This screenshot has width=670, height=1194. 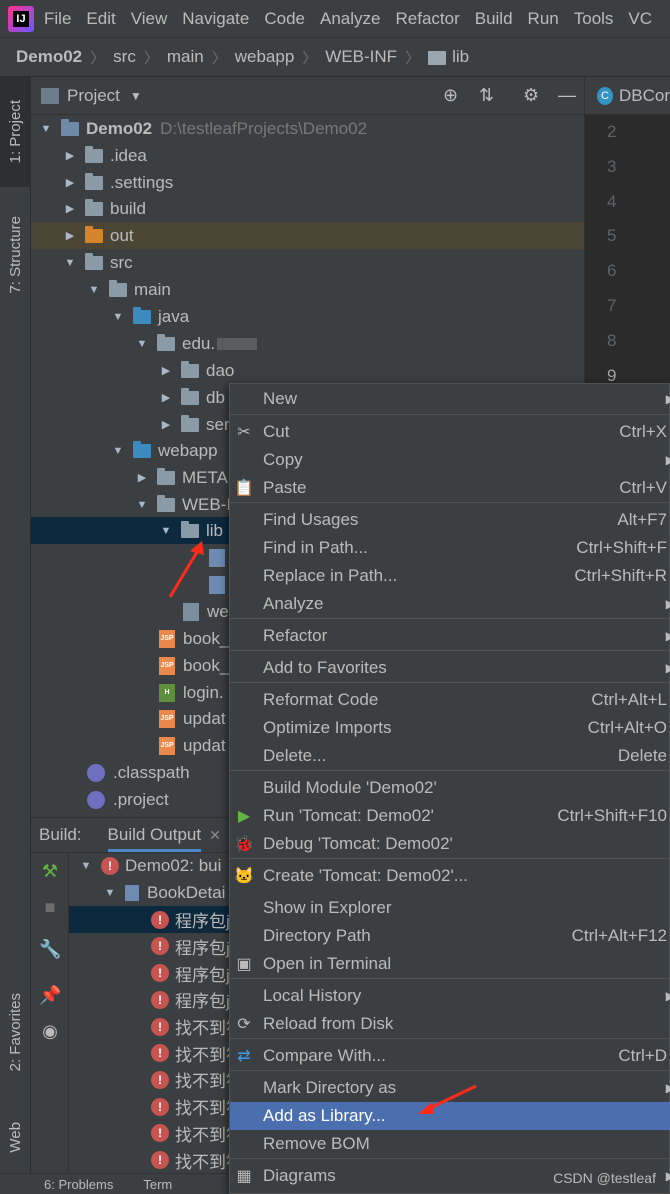 What do you see at coordinates (244, 1056) in the screenshot?
I see `compare-icon: ⇄` at bounding box center [244, 1056].